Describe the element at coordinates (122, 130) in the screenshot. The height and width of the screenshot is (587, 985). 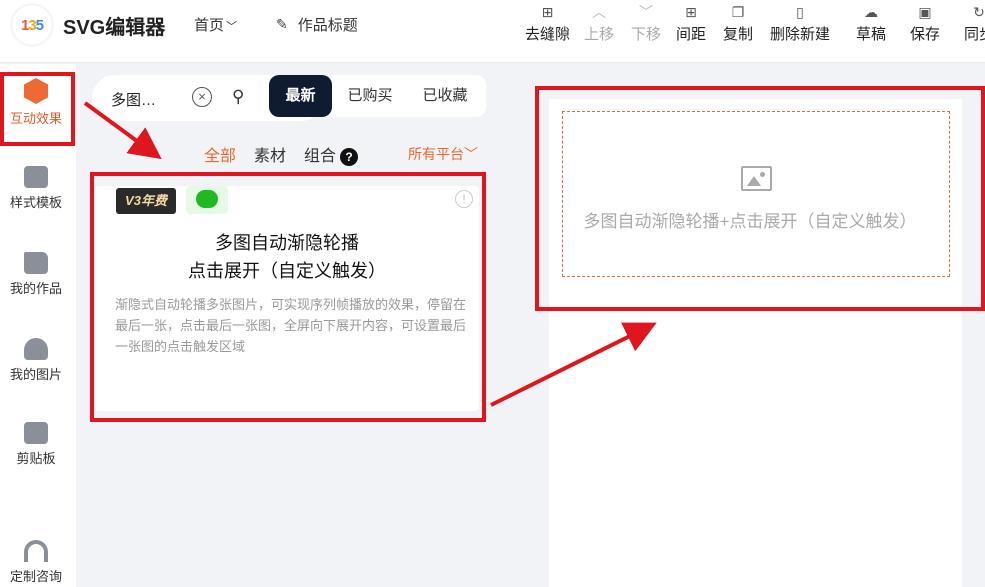
I see `arrow-rail-to-card` at that location.